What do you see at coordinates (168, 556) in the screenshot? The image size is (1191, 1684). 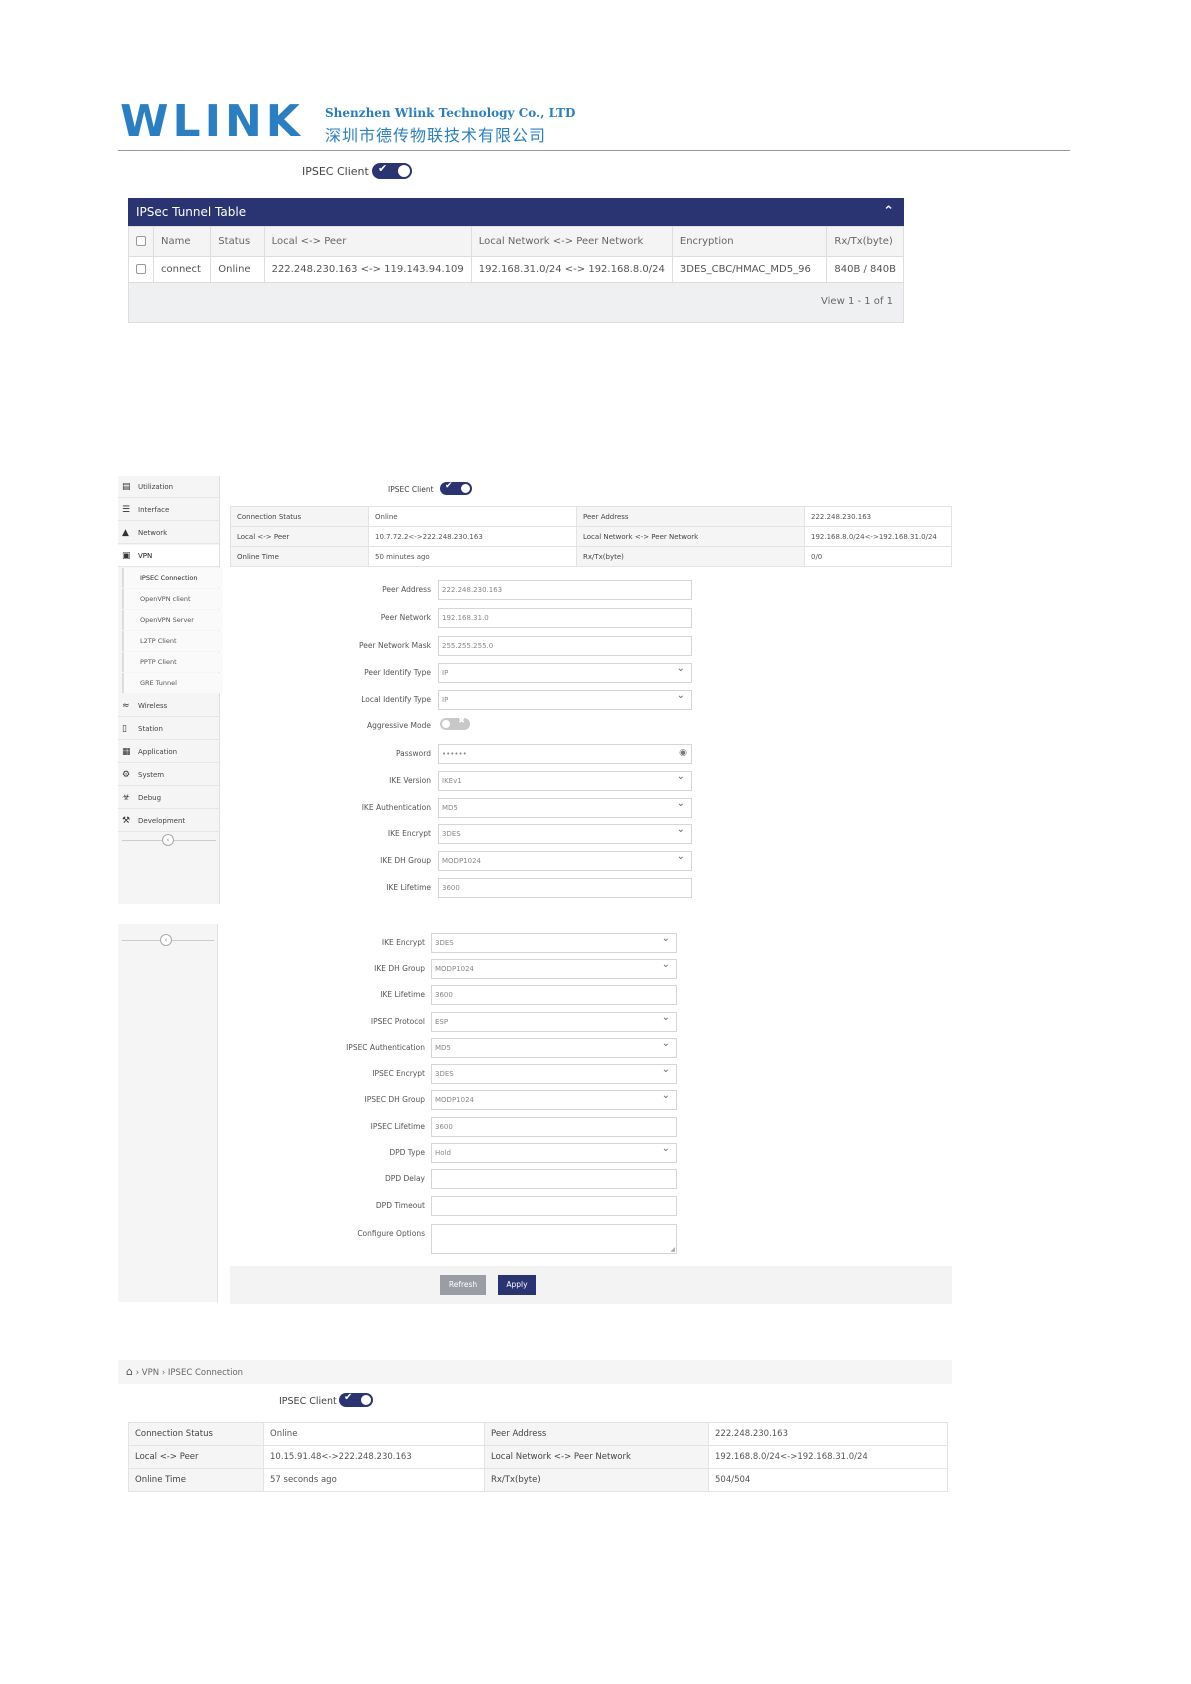 I see `sidebar-item-vpn: ▣ VPN` at bounding box center [168, 556].